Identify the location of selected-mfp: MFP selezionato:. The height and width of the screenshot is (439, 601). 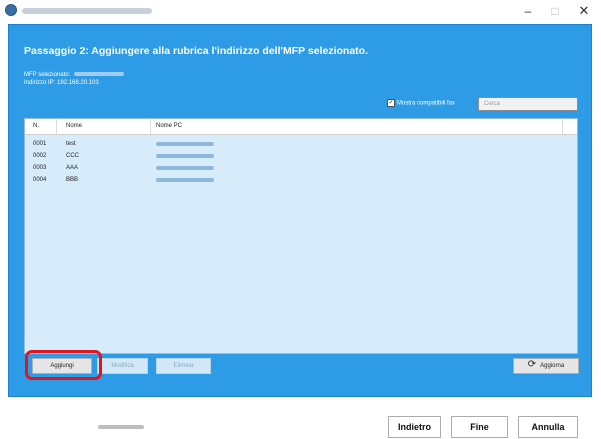
(74, 75).